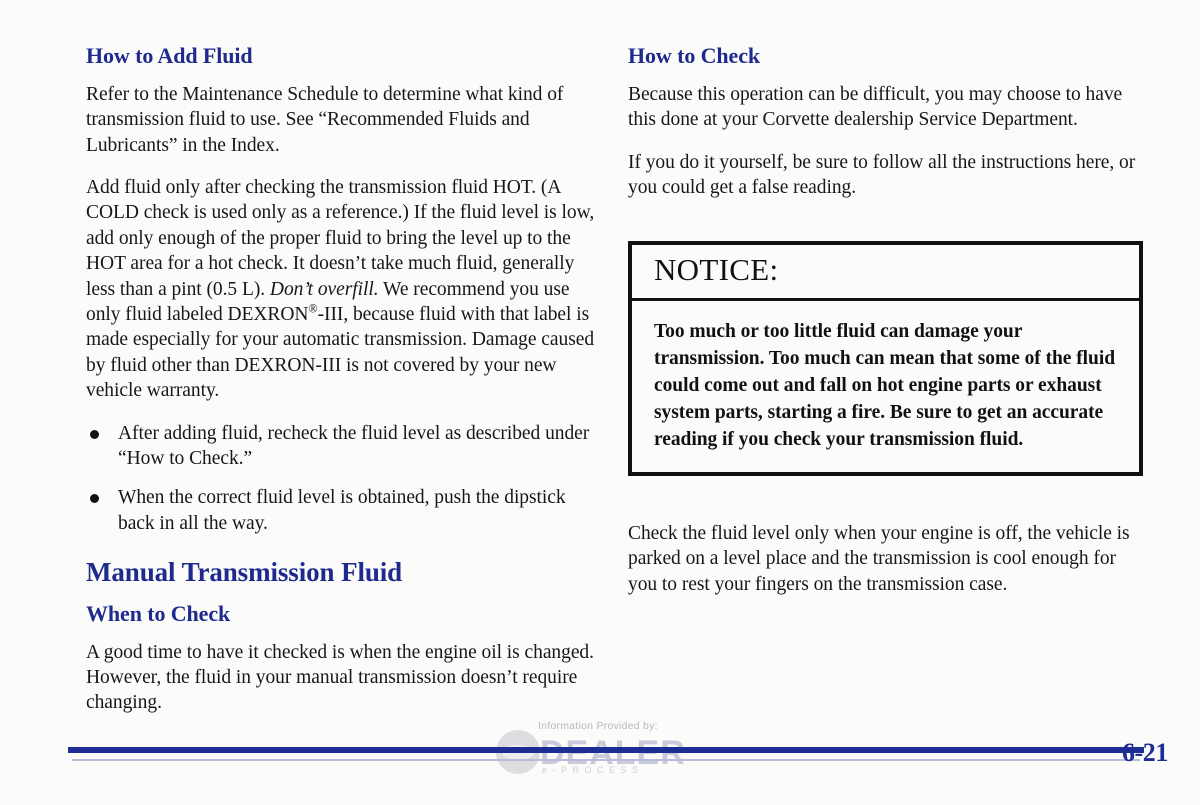 The image size is (1200, 805). I want to click on notice-title: NOTICE:, so click(716, 269).